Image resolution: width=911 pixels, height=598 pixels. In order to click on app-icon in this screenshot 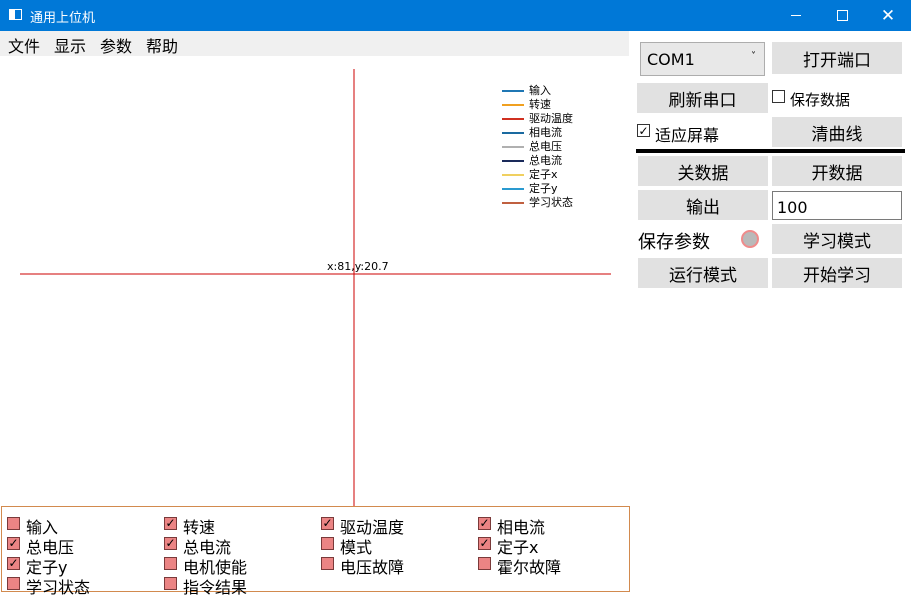, I will do `click(15, 14)`.